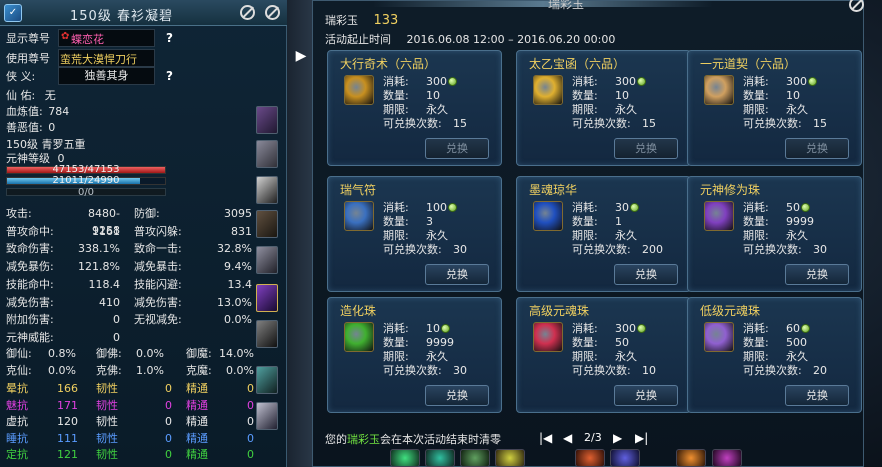 The image size is (882, 467). What do you see at coordinates (627, 208) in the screenshot?
I see `item-cost-value-wrap: 30` at bounding box center [627, 208].